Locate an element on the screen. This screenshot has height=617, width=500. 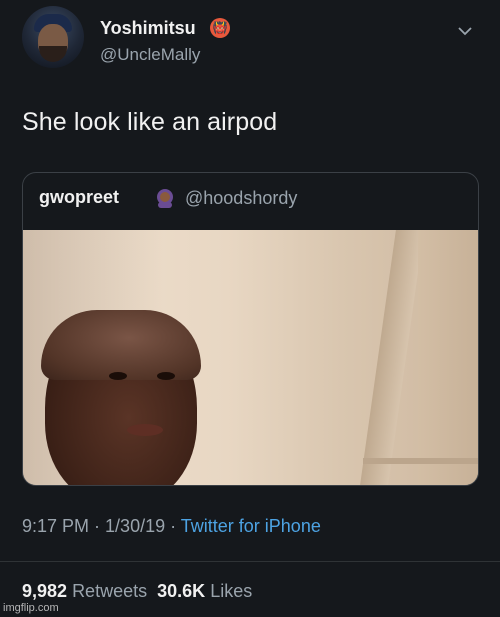
likes-count: 30.6K is located at coordinates (181, 591).